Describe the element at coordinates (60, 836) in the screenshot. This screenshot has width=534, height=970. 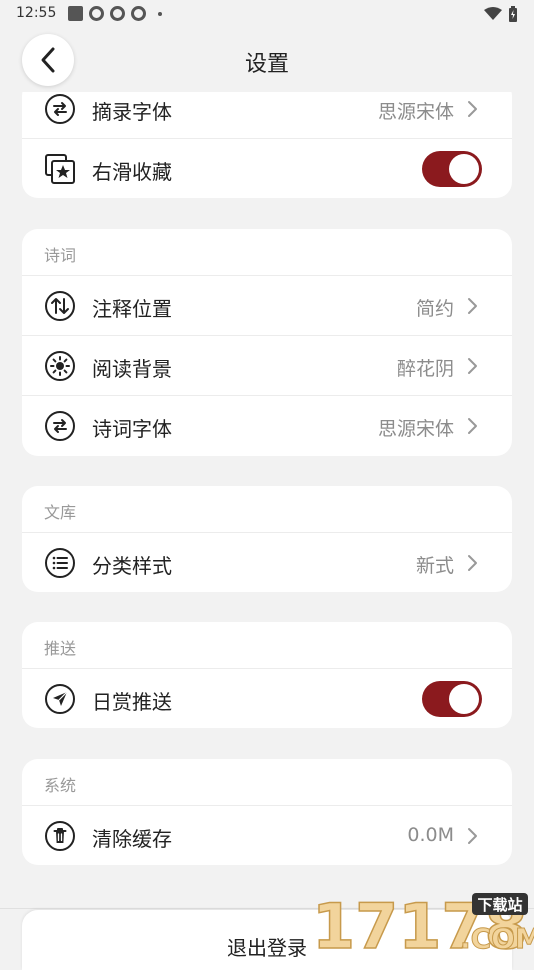
I see `trash-icon` at that location.